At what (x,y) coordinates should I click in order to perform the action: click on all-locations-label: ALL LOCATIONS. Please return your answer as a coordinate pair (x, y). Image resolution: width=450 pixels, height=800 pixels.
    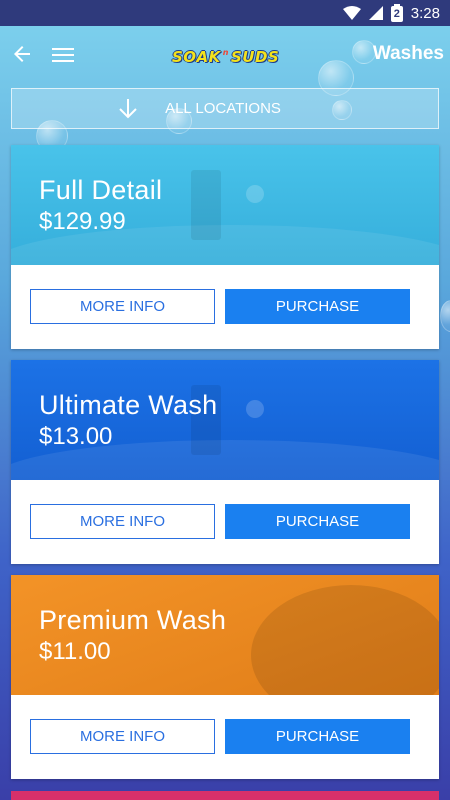
    Looking at the image, I should click on (223, 108).